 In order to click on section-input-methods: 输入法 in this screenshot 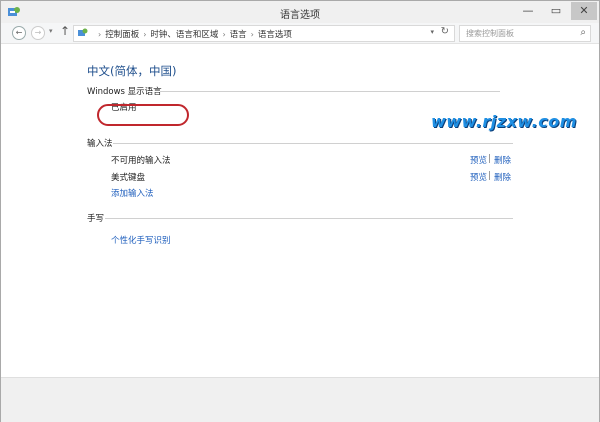, I will do `click(300, 143)`.